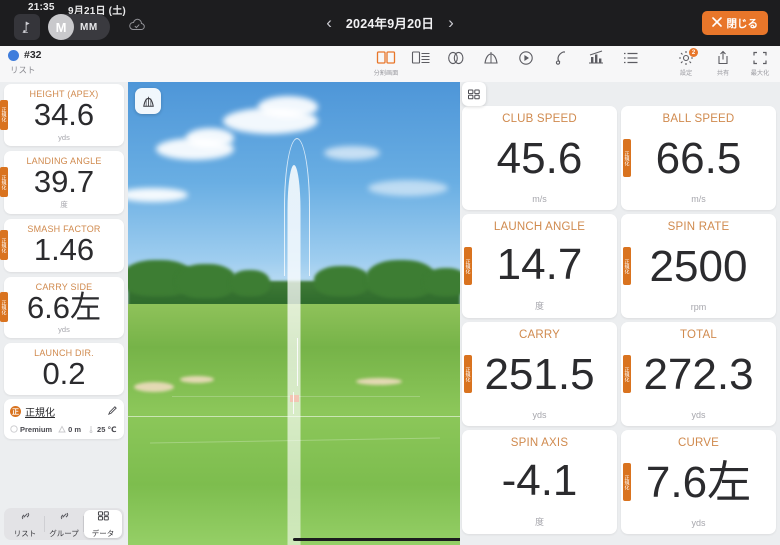 The width and height of the screenshot is (780, 545). Describe the element at coordinates (698, 119) in the screenshot. I see `metric-label: BALL SPEED` at that location.